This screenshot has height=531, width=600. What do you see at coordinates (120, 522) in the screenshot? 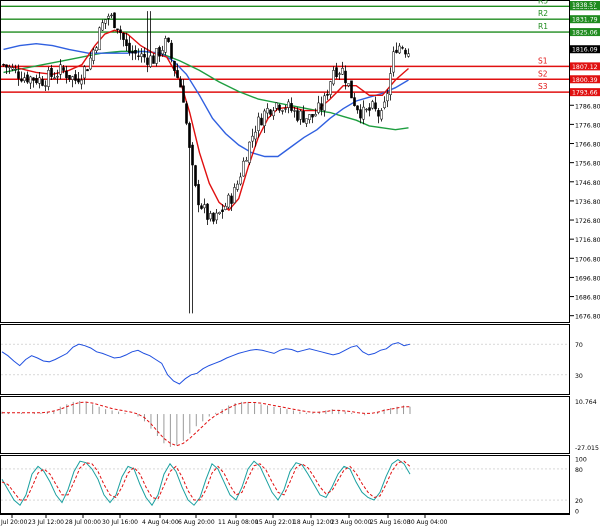
I see `time-tick-label: 30 Jul 16:00` at bounding box center [120, 522].